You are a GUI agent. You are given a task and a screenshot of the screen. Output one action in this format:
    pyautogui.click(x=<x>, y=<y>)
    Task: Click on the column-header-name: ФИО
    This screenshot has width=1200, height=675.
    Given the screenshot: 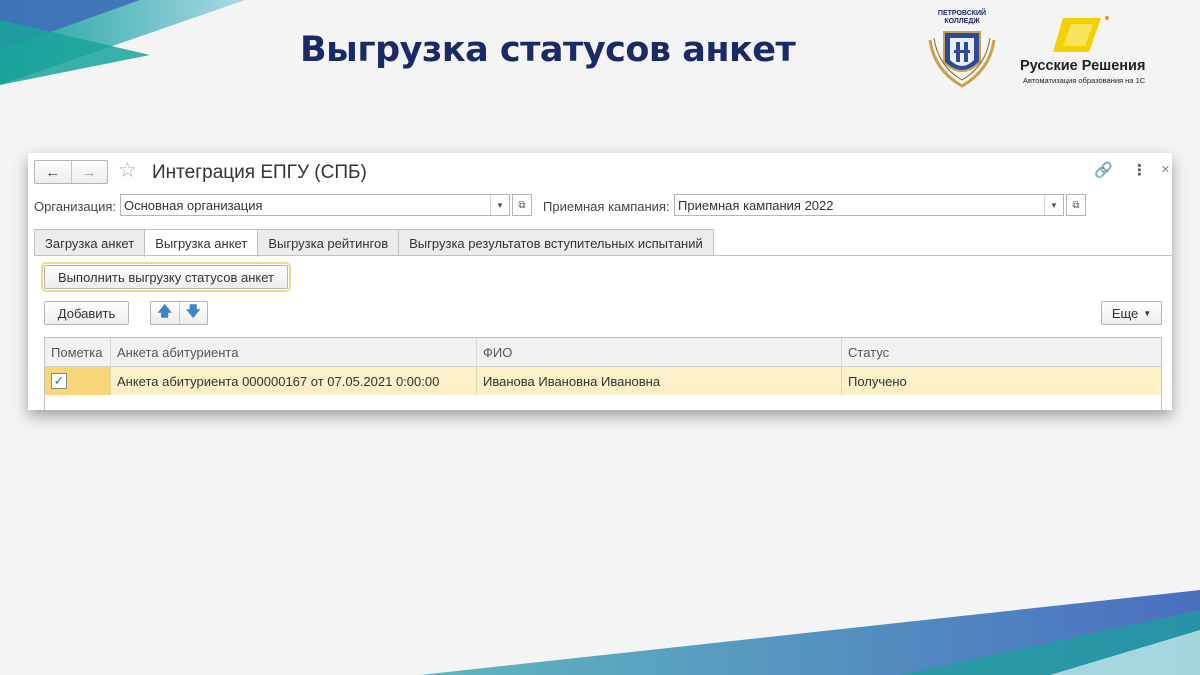 What is the action you would take?
    pyautogui.click(x=659, y=352)
    